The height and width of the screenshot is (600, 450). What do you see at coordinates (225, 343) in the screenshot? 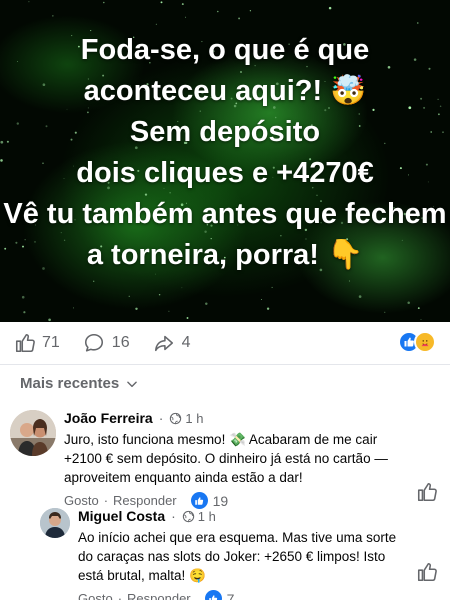
I see `reactions-bar: 71 16 4` at bounding box center [225, 343].